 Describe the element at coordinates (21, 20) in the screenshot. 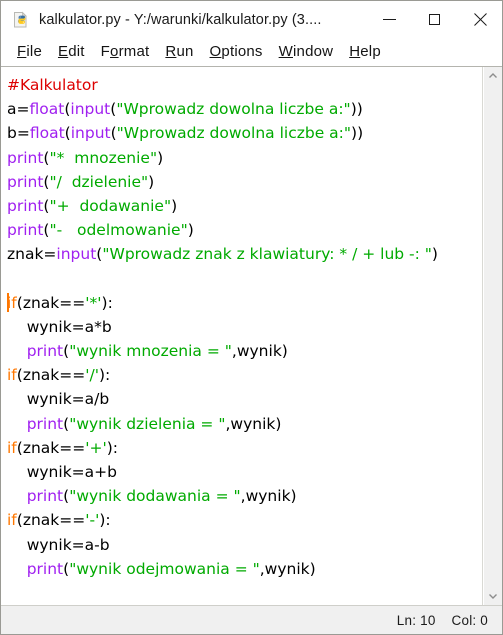

I see `python-file-icon` at that location.